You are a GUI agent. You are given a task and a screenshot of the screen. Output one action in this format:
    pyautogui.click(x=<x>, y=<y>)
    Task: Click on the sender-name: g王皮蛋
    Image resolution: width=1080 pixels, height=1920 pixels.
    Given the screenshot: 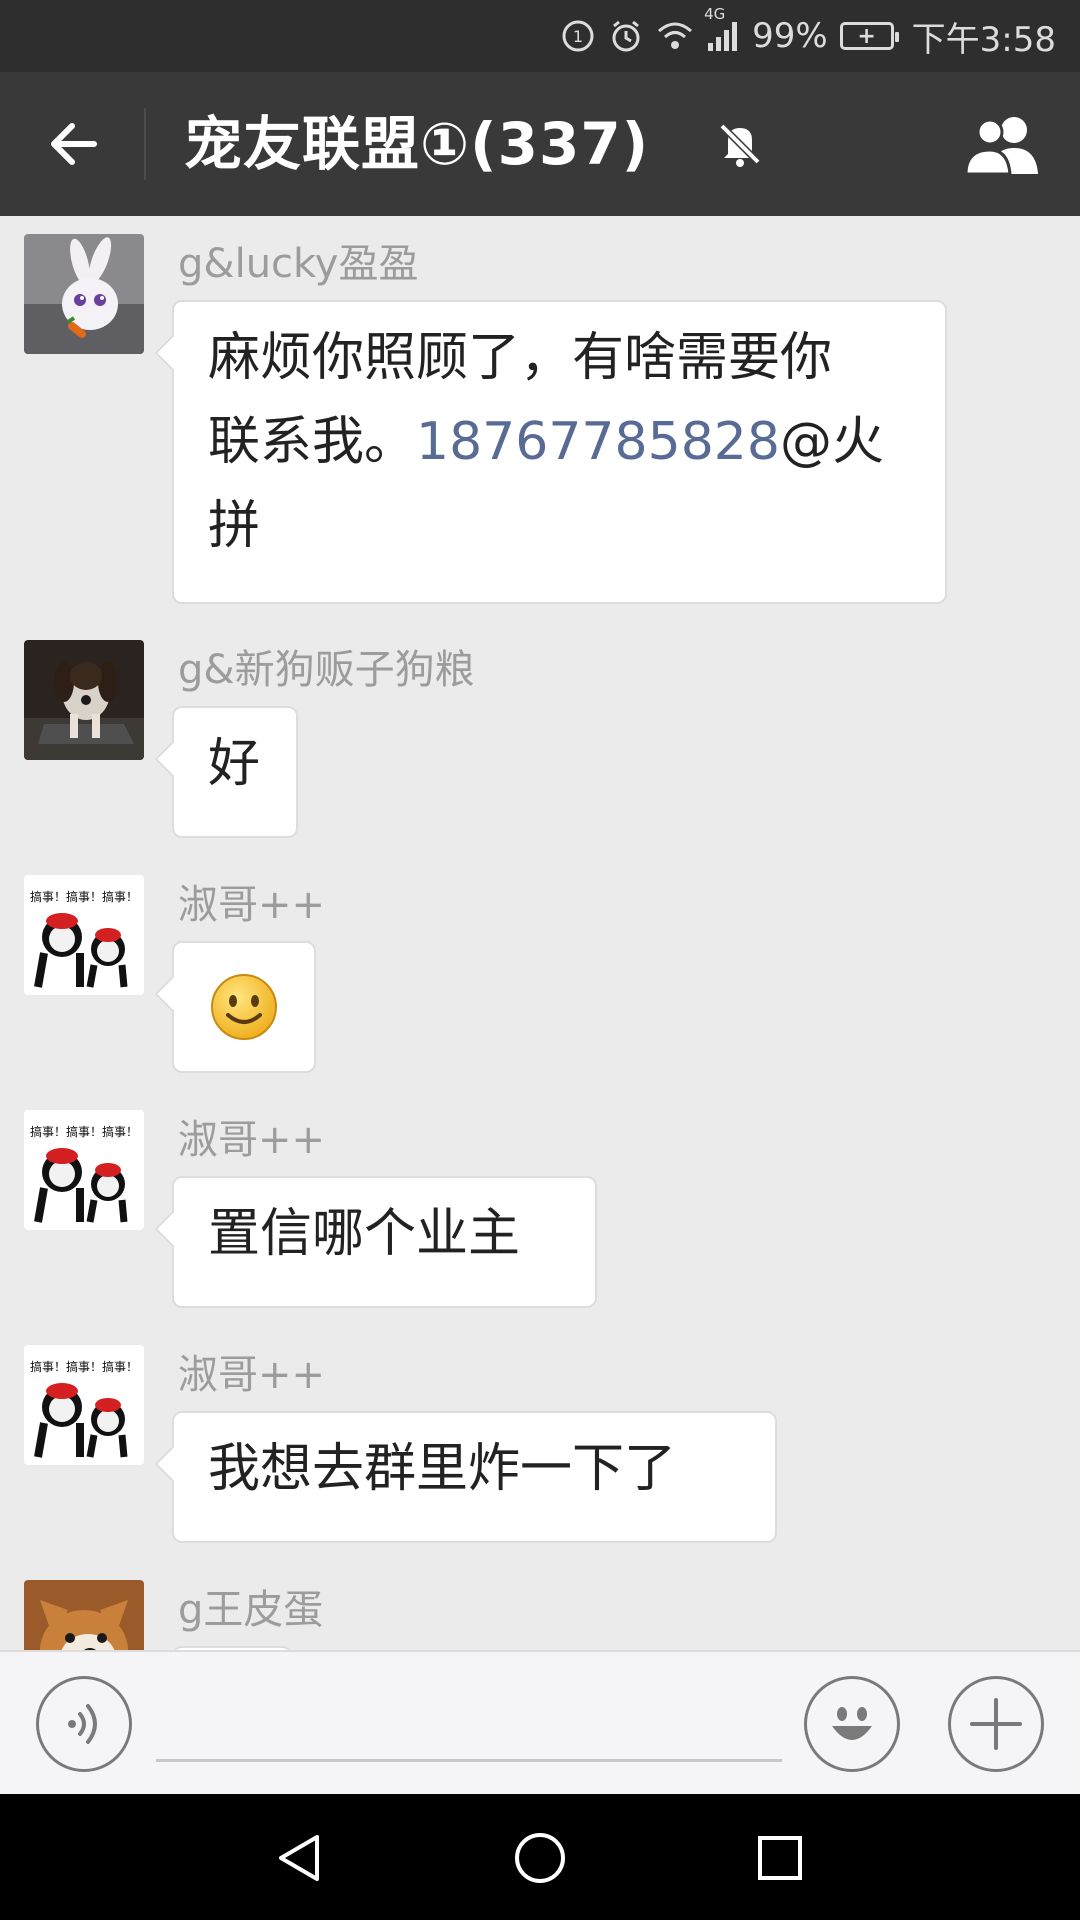 What is the action you would take?
    pyautogui.click(x=251, y=1610)
    